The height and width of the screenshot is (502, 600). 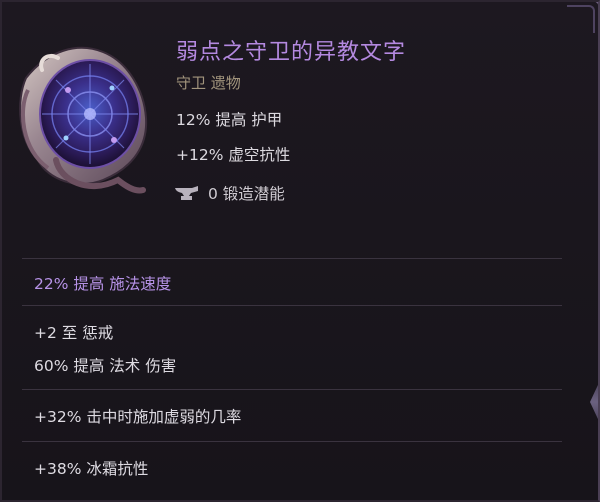 What do you see at coordinates (208, 83) in the screenshot?
I see `item-type: 守卫 遗物` at bounding box center [208, 83].